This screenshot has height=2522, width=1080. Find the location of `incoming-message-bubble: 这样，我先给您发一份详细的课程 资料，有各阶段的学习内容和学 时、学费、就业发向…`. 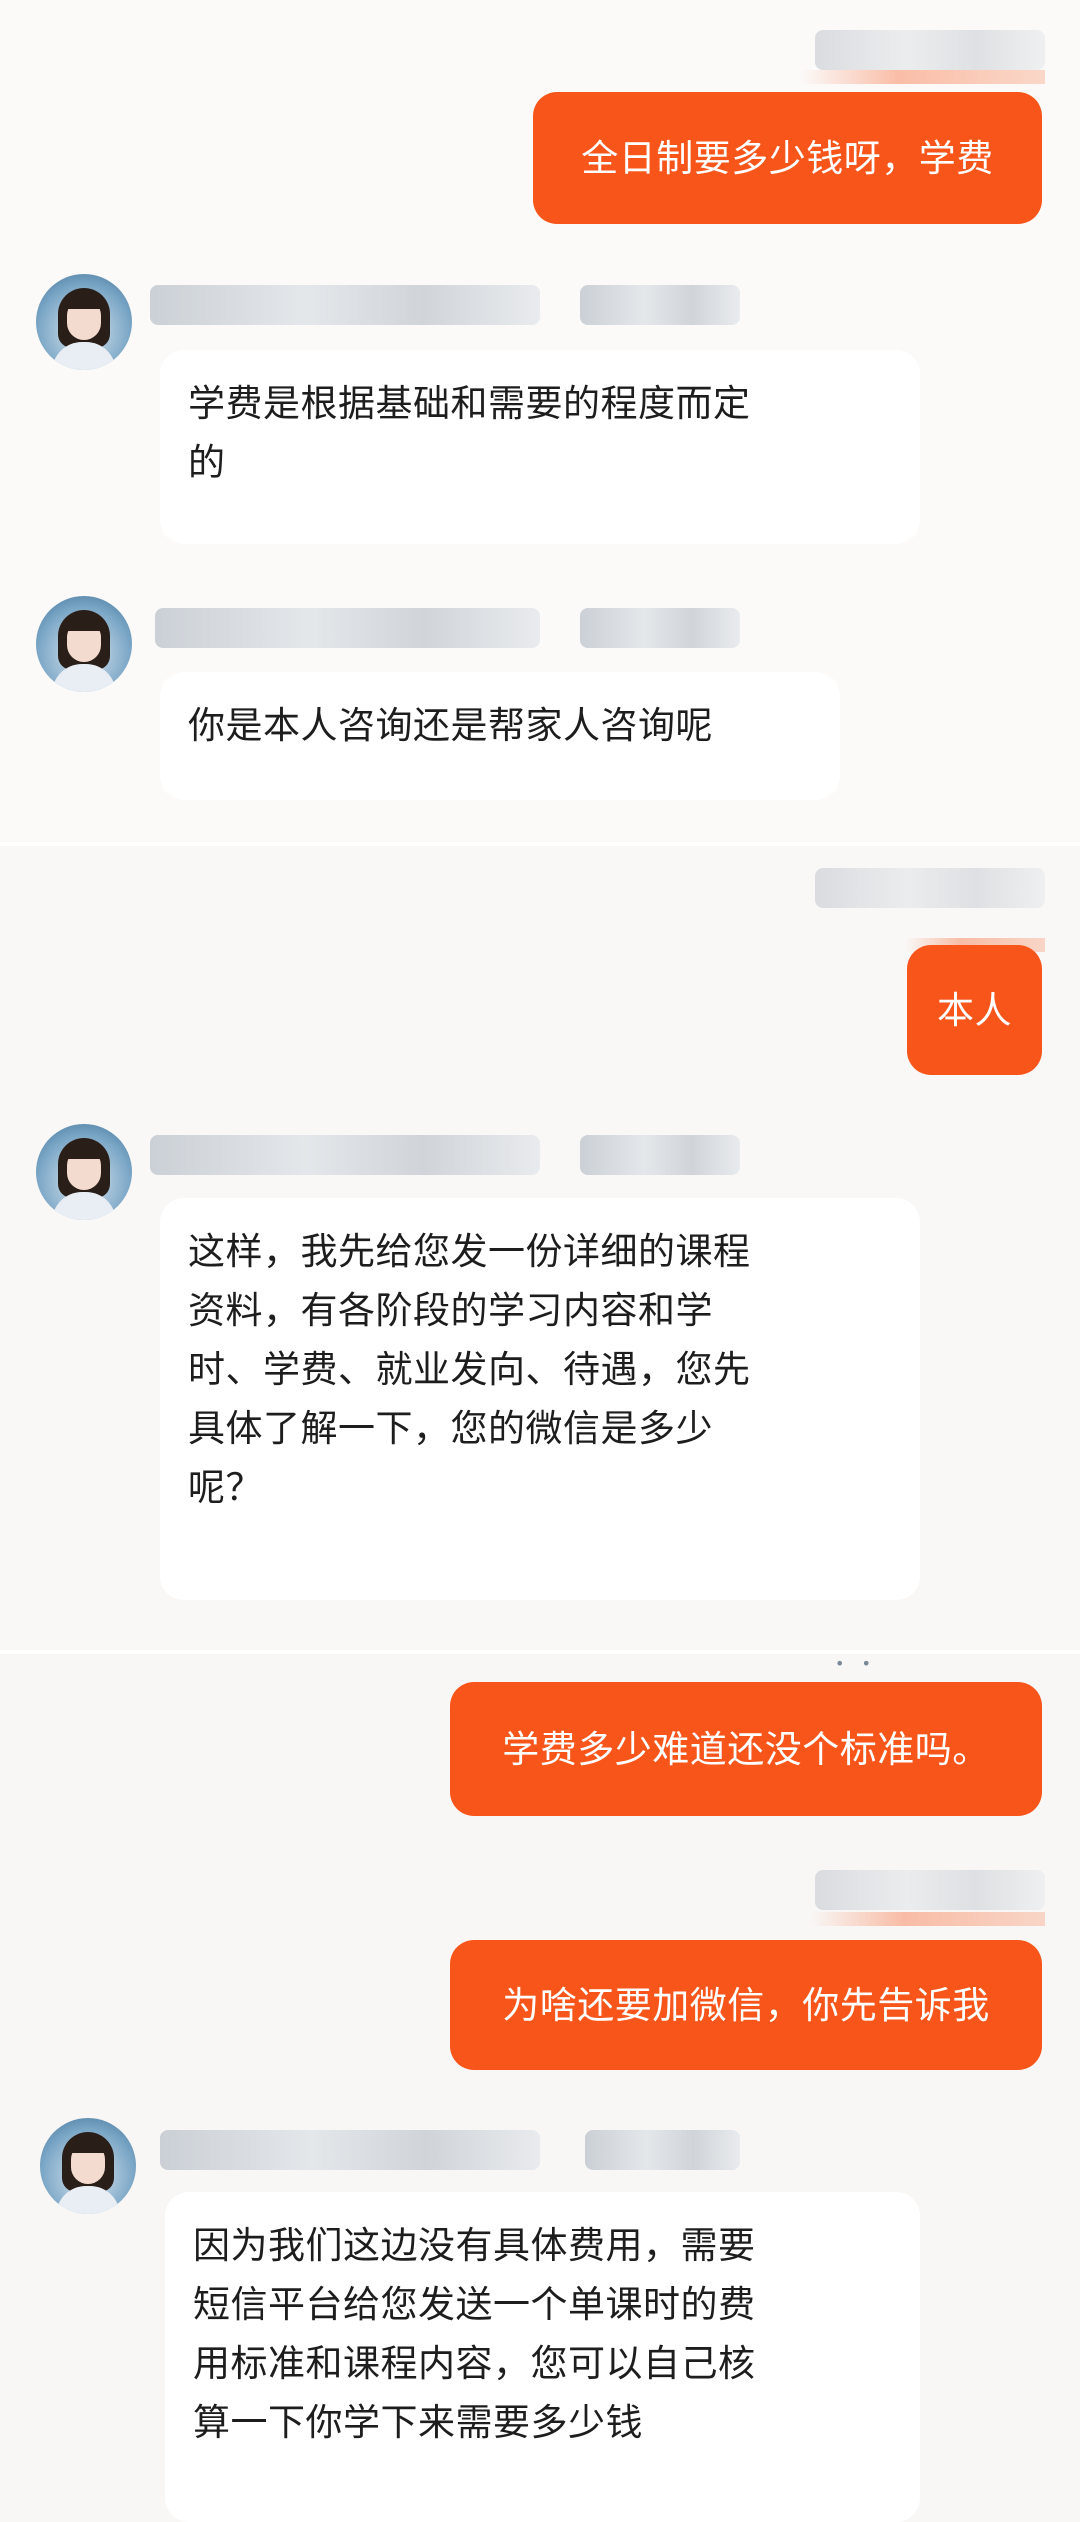

incoming-message-bubble: 这样，我先给您发一份详细的课程 资料，有各阶段的学习内容和学 时、学费、就业发向… is located at coordinates (540, 1399).